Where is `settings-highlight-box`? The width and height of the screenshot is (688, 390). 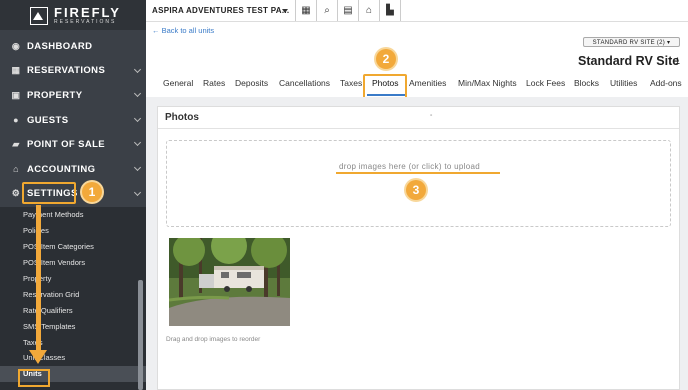
settings-highlight-box is located at coordinates (49, 193).